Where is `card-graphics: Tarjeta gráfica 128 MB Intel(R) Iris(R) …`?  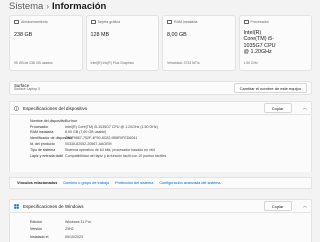 card-graphics: Tarjeta gráfica 128 MB Intel(R) Iris(R) … is located at coordinates (122, 43).